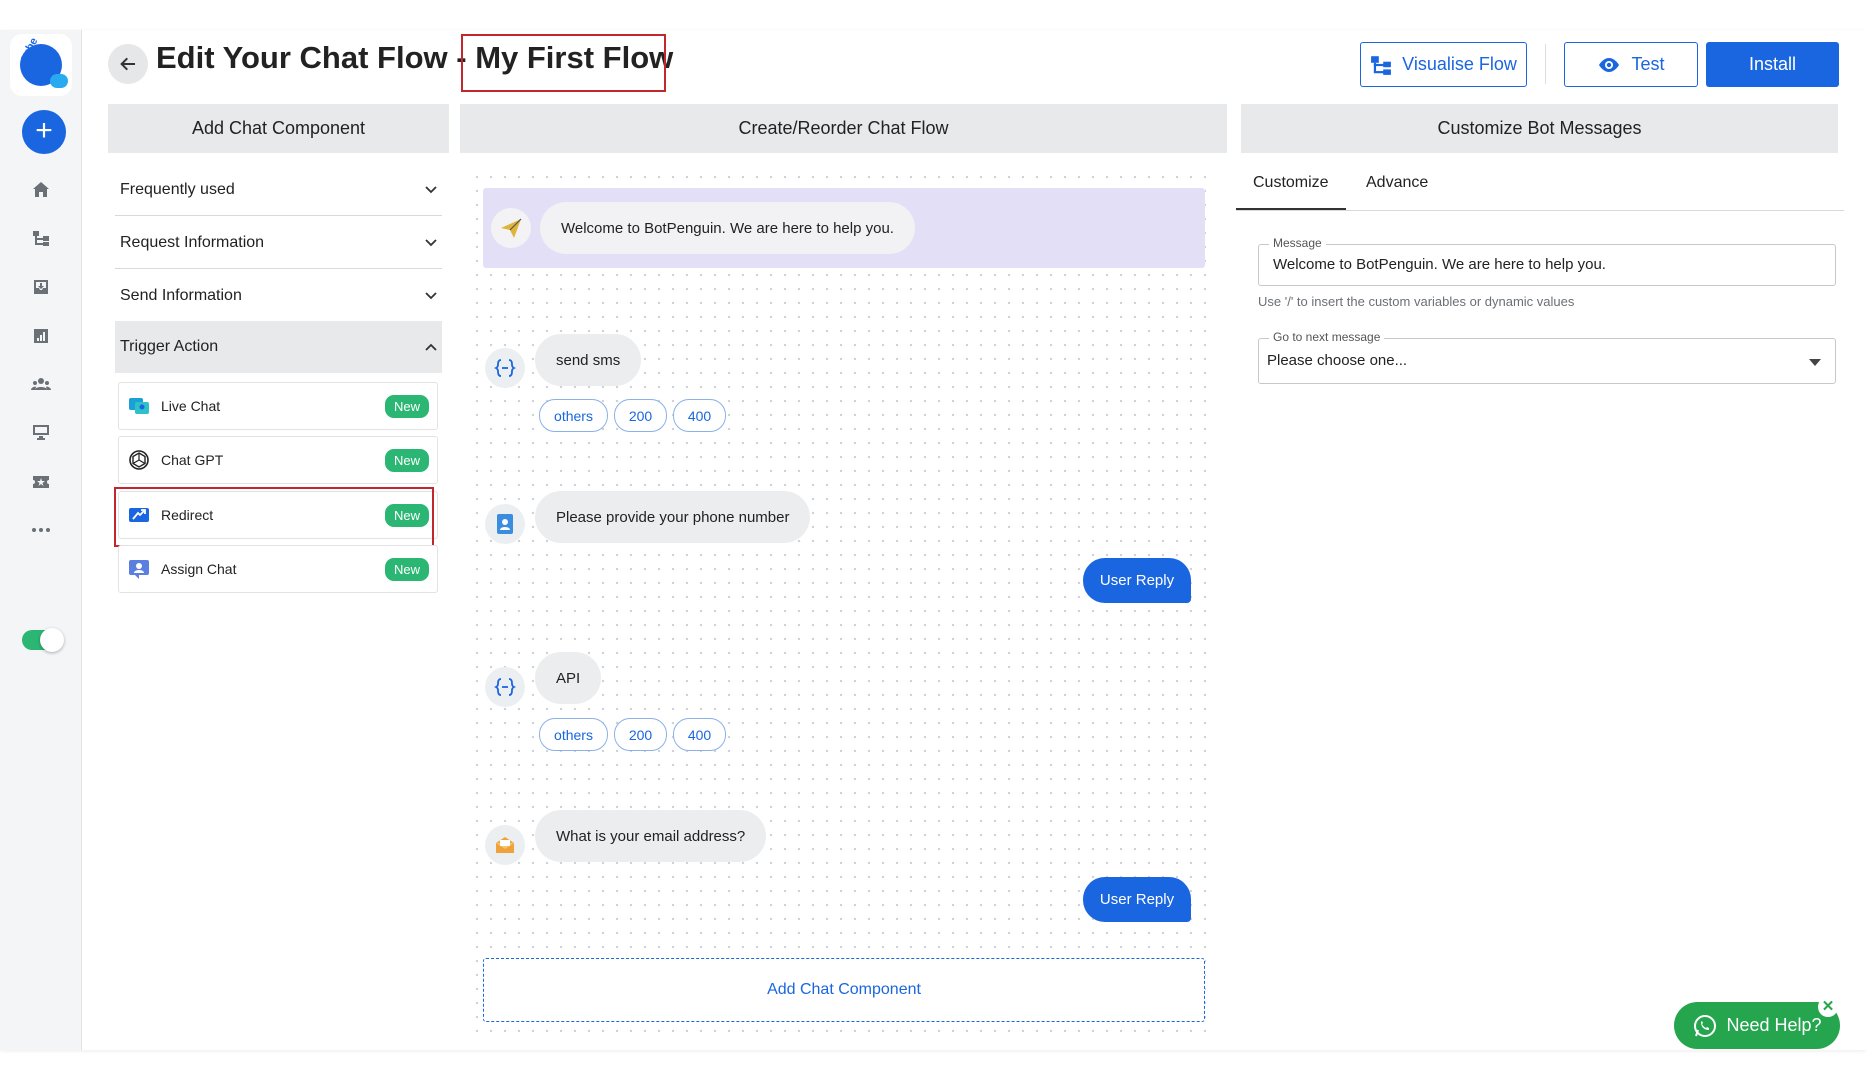  I want to click on component-label: Chat GPT, so click(192, 460).